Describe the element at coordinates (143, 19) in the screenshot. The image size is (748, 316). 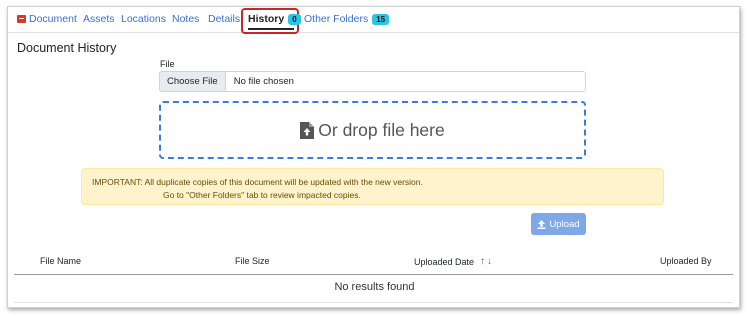
I see `tab-locations: Locations` at that location.